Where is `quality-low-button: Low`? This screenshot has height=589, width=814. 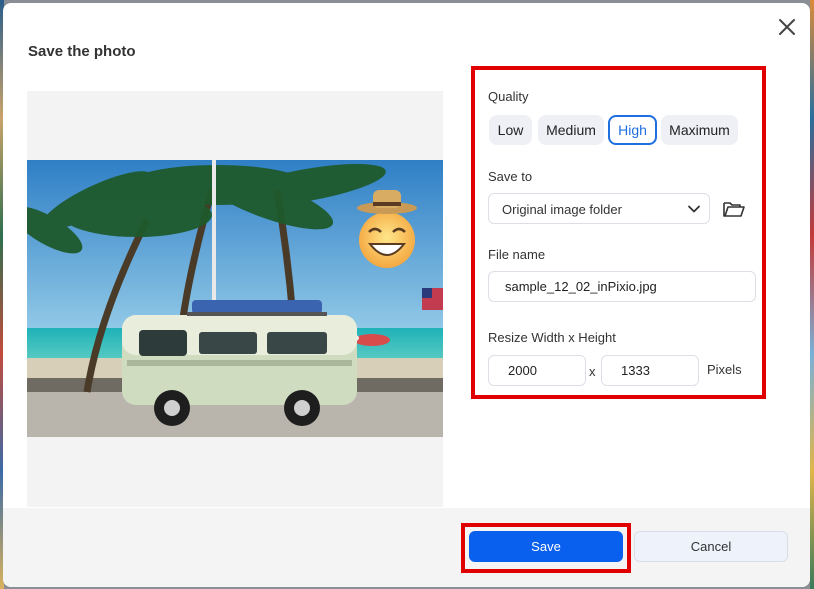 quality-low-button: Low is located at coordinates (510, 130).